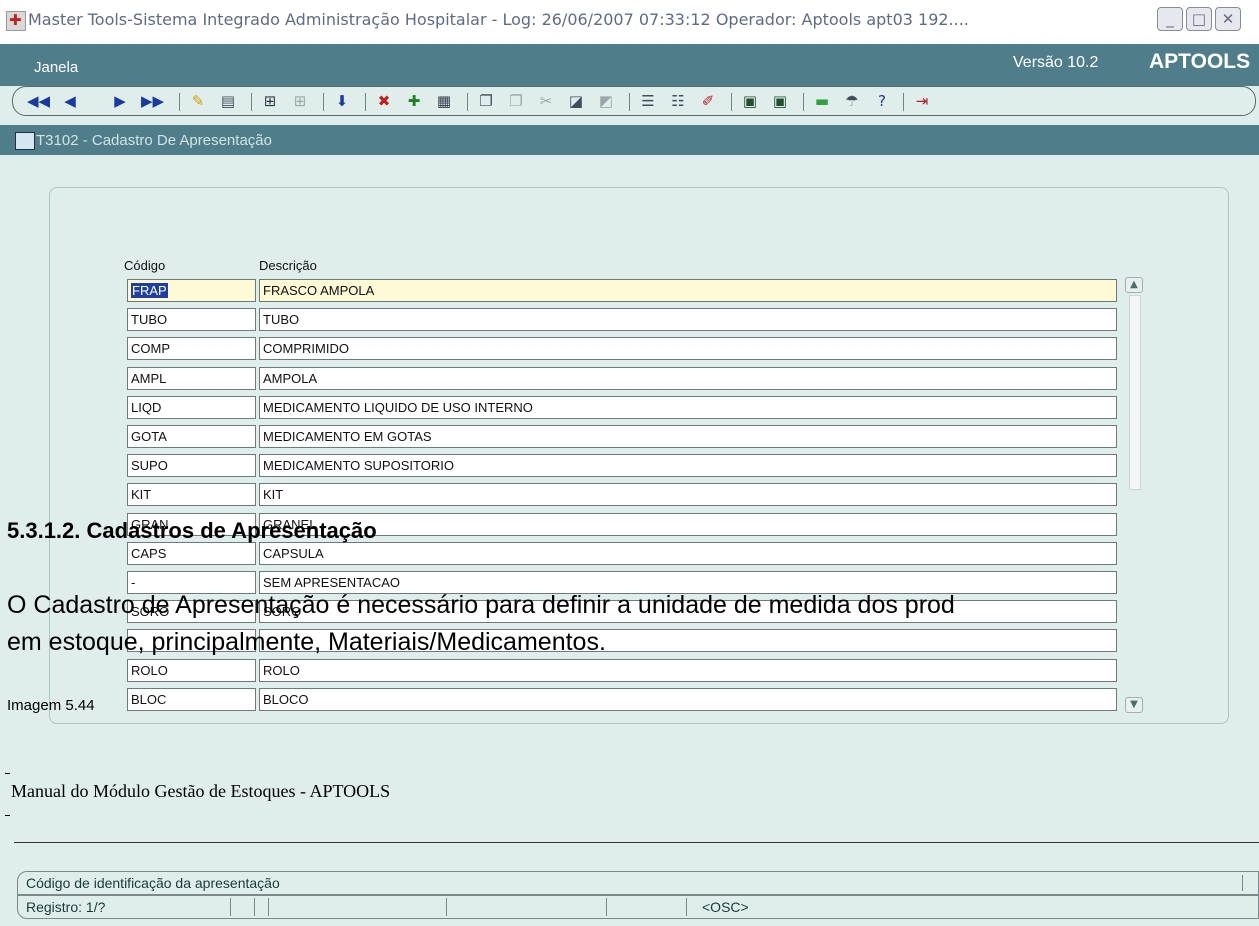 The height and width of the screenshot is (926, 1259). What do you see at coordinates (191, 319) in the screenshot?
I see `code-cell: TUBO` at bounding box center [191, 319].